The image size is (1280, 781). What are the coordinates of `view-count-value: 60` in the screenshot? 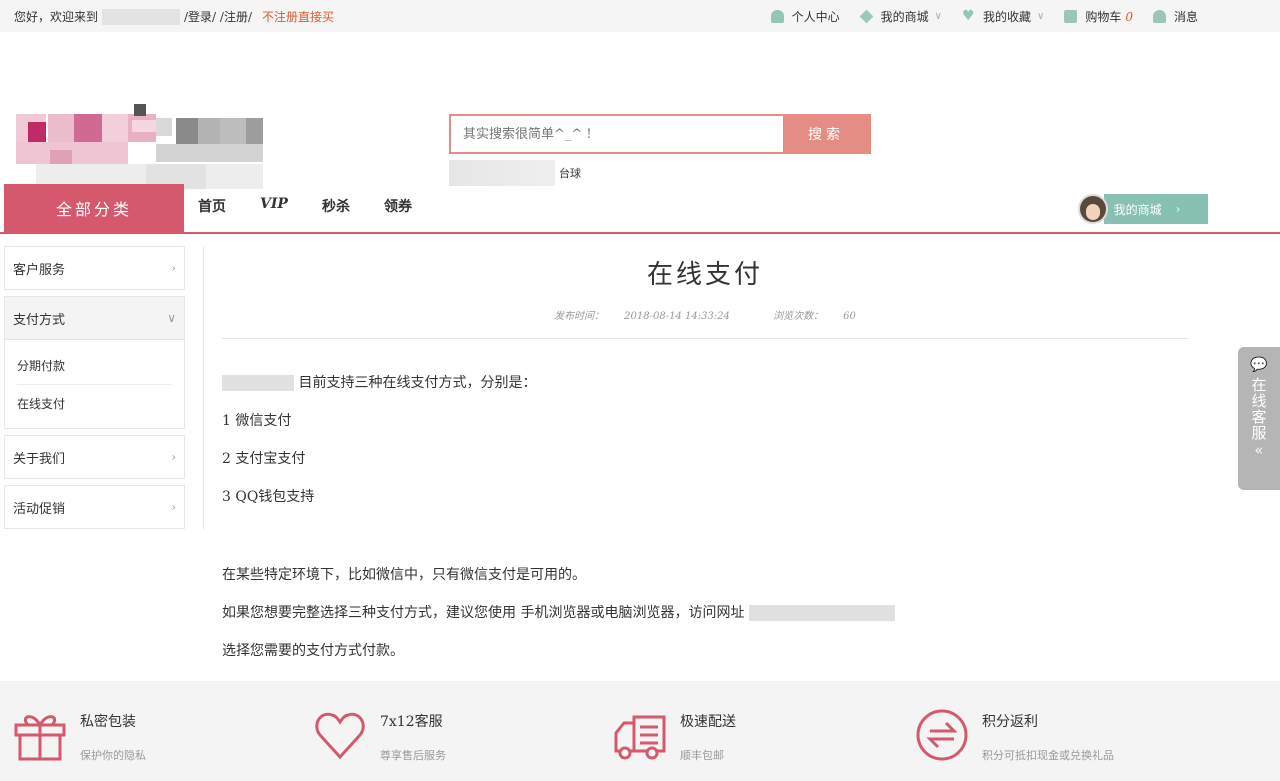 It's located at (849, 316).